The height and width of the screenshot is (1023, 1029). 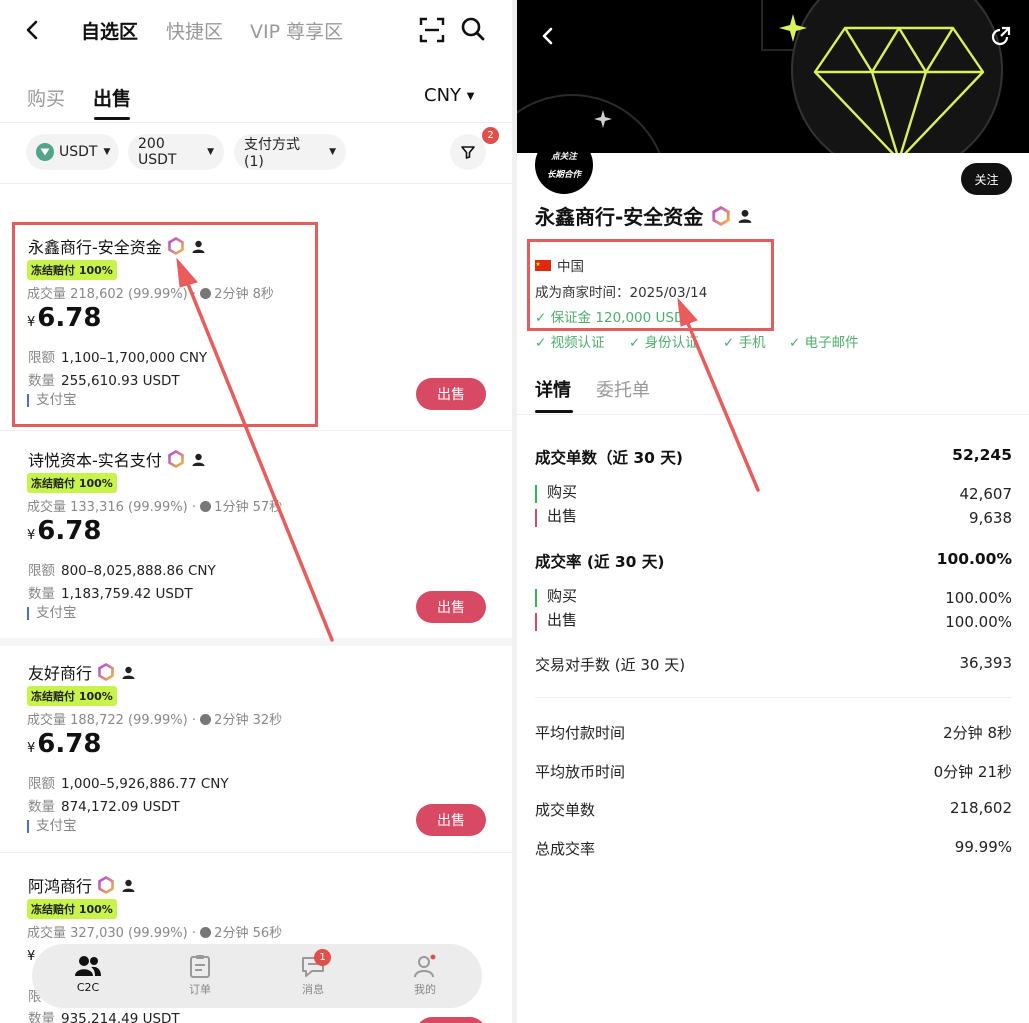 What do you see at coordinates (425, 989) in the screenshot?
I see `nav-label: 我的` at bounding box center [425, 989].